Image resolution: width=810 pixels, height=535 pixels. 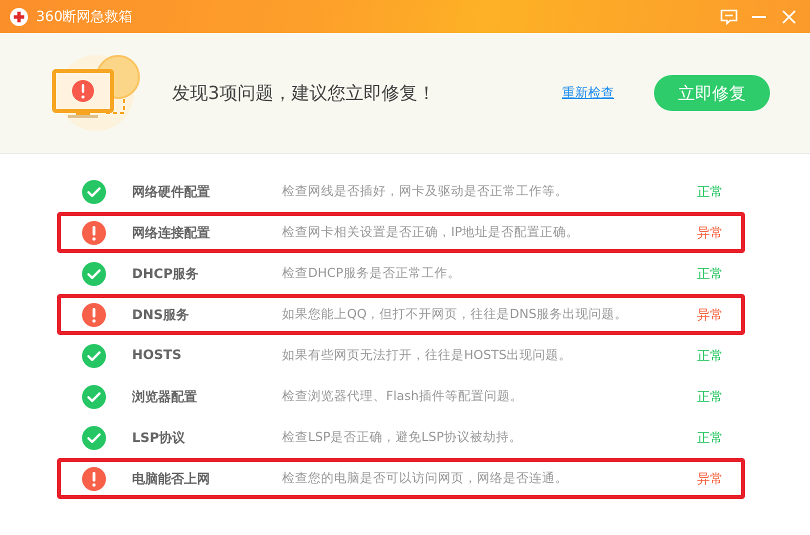 I want to click on check-description: 如果您能上QQ，但打不开网页，往往是DNS服务出现问题。, so click(x=455, y=314).